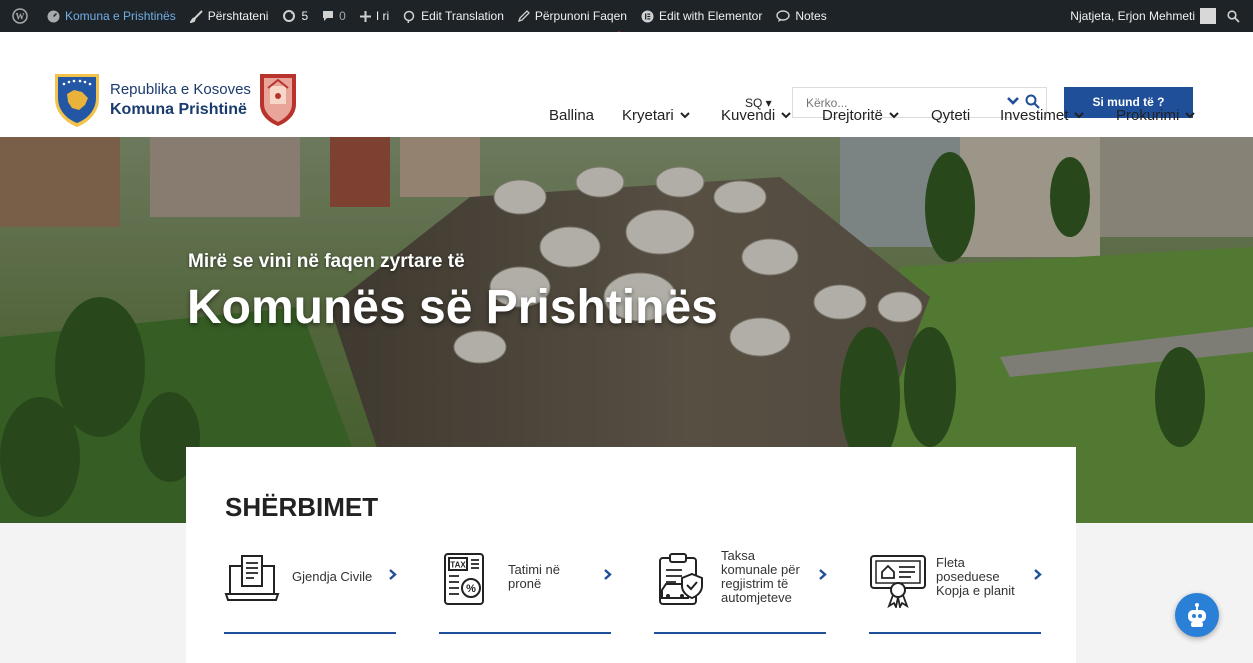  I want to click on admin-translate-label: Edit Translation, so click(462, 16).